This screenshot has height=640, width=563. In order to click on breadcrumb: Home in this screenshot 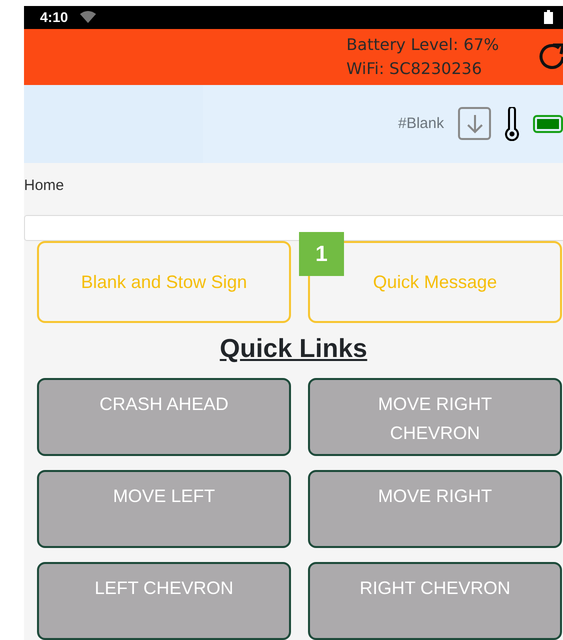, I will do `click(293, 182)`.